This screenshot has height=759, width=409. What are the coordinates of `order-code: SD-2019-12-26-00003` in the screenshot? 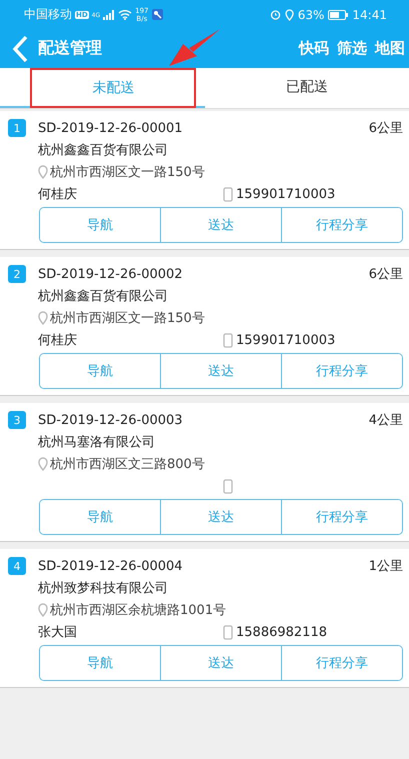 It's located at (110, 420).